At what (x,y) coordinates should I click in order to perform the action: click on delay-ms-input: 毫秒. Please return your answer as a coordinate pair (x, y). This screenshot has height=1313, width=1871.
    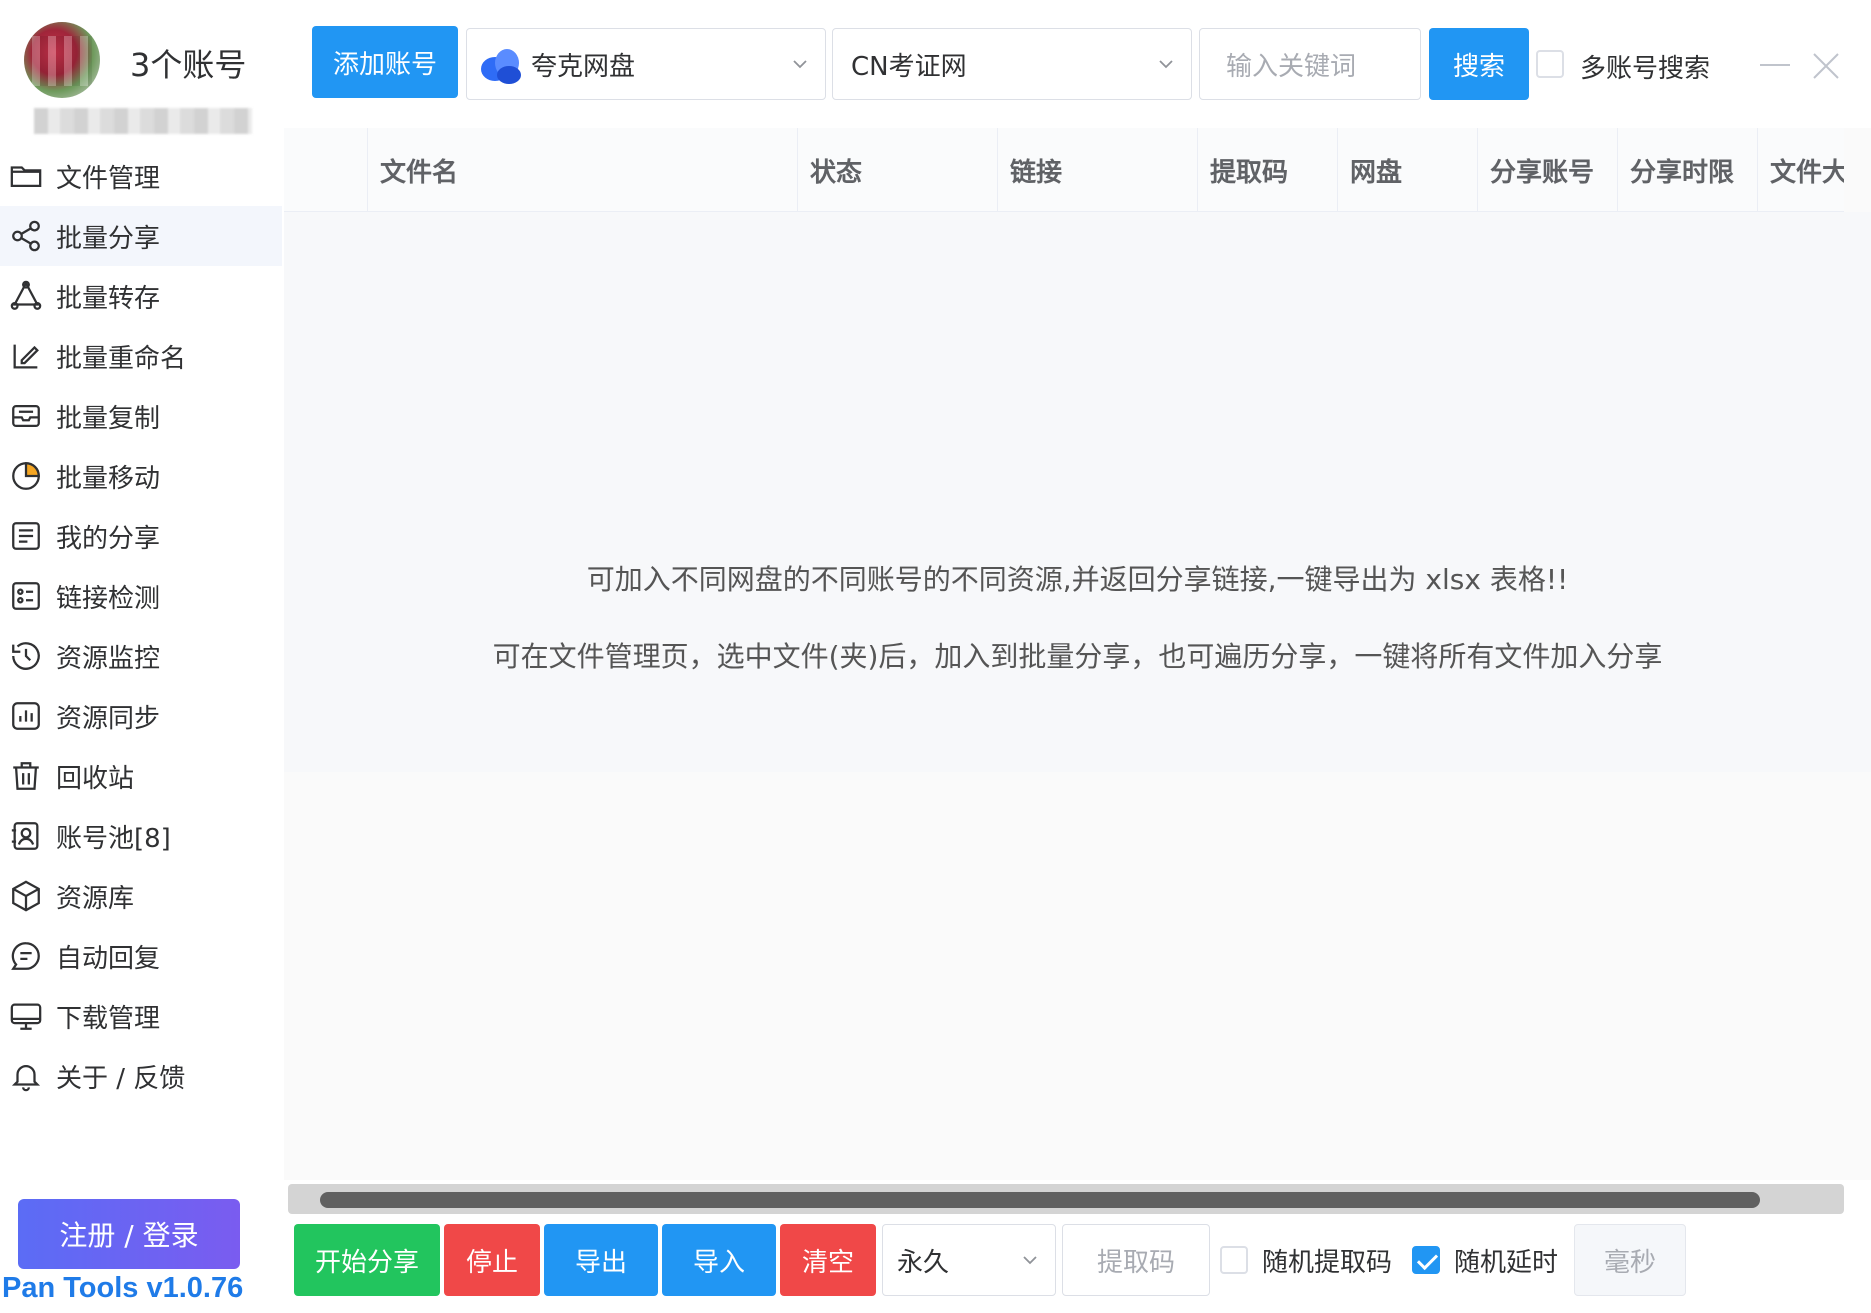
    Looking at the image, I should click on (1630, 1260).